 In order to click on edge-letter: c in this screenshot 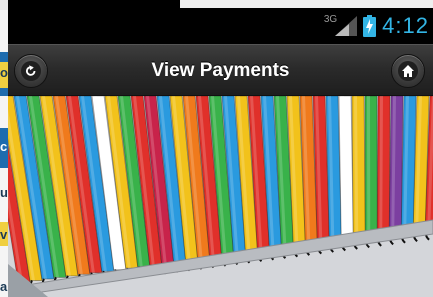, I will do `click(4, 146)`.